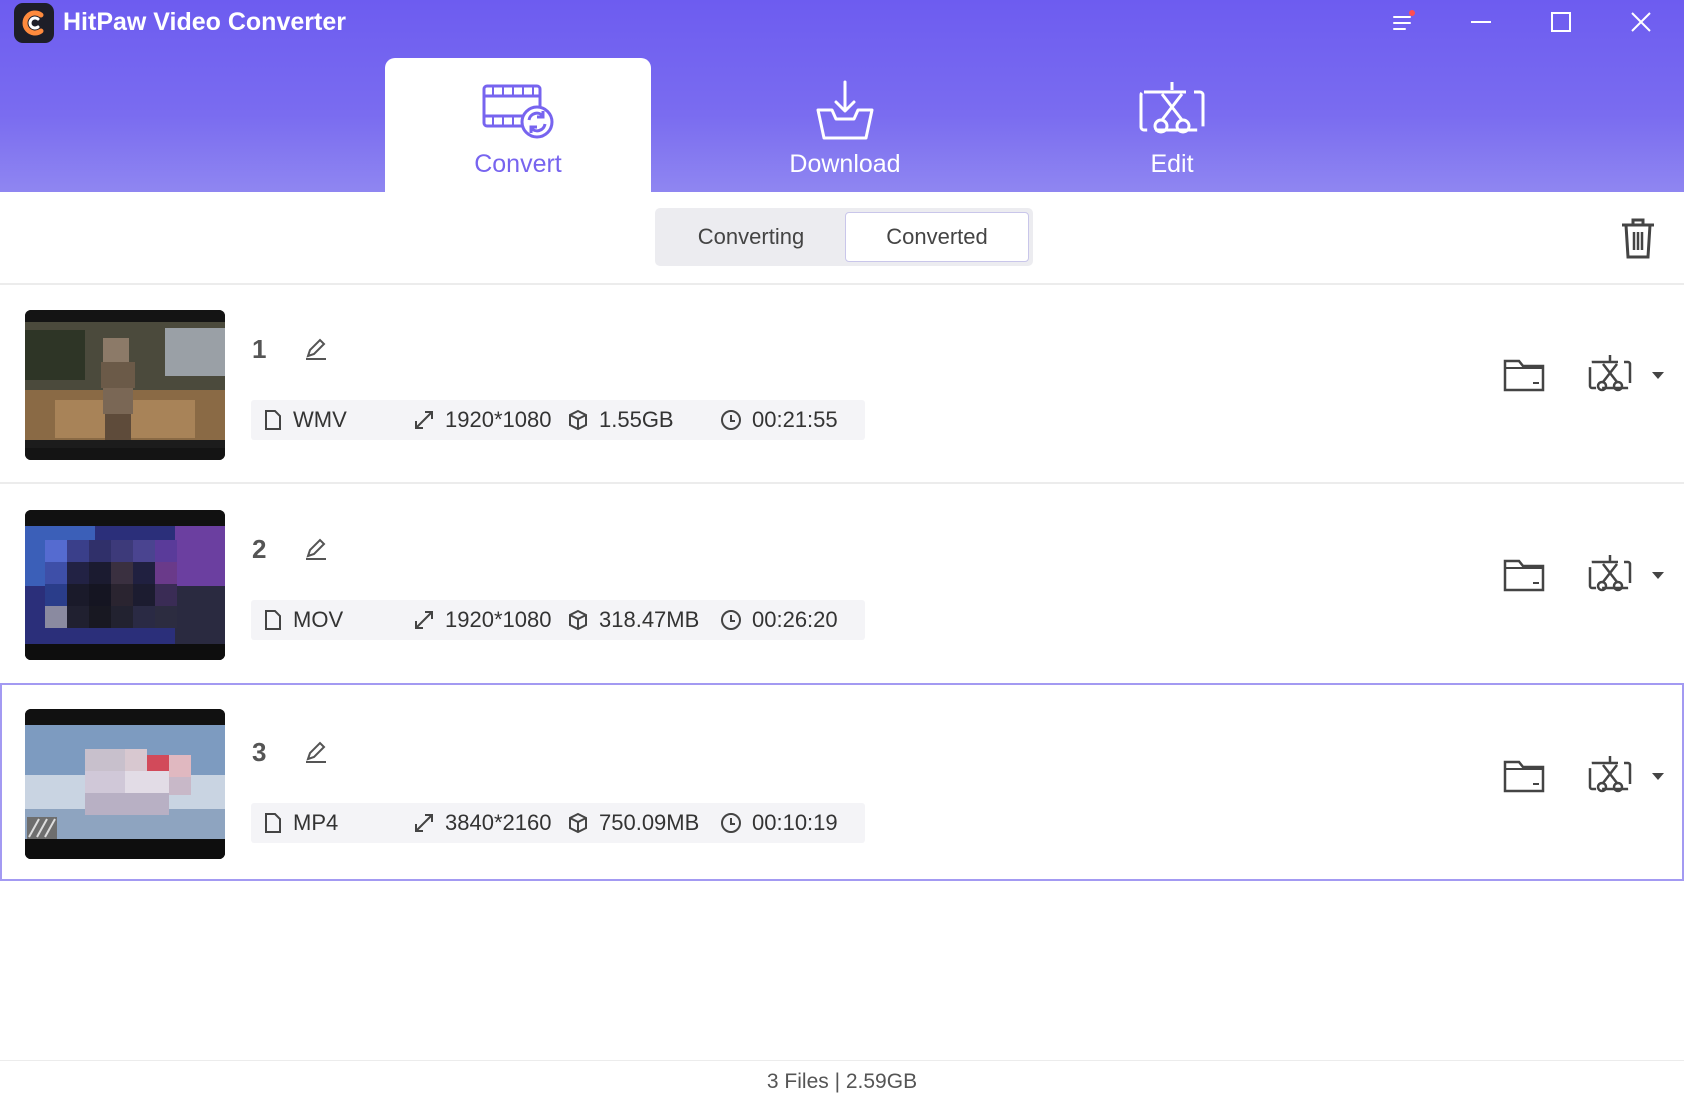 This screenshot has height=1100, width=1684. Describe the element at coordinates (795, 619) in the screenshot. I see `file-duration: 00:26:20` at that location.